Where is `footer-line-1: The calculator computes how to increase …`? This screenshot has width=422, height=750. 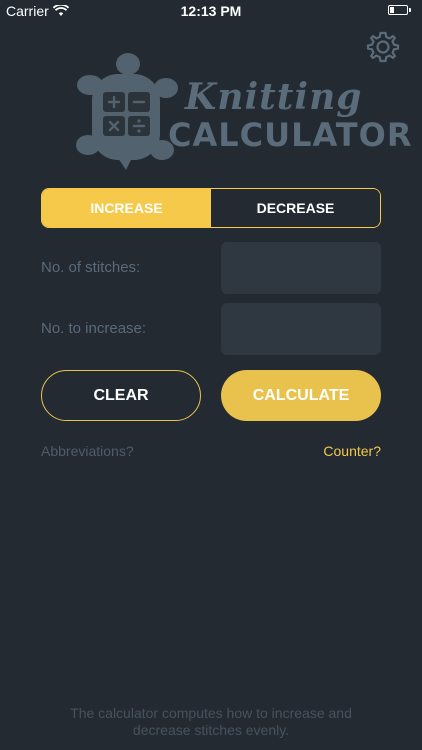 footer-line-1: The calculator computes how to increase … is located at coordinates (211, 713).